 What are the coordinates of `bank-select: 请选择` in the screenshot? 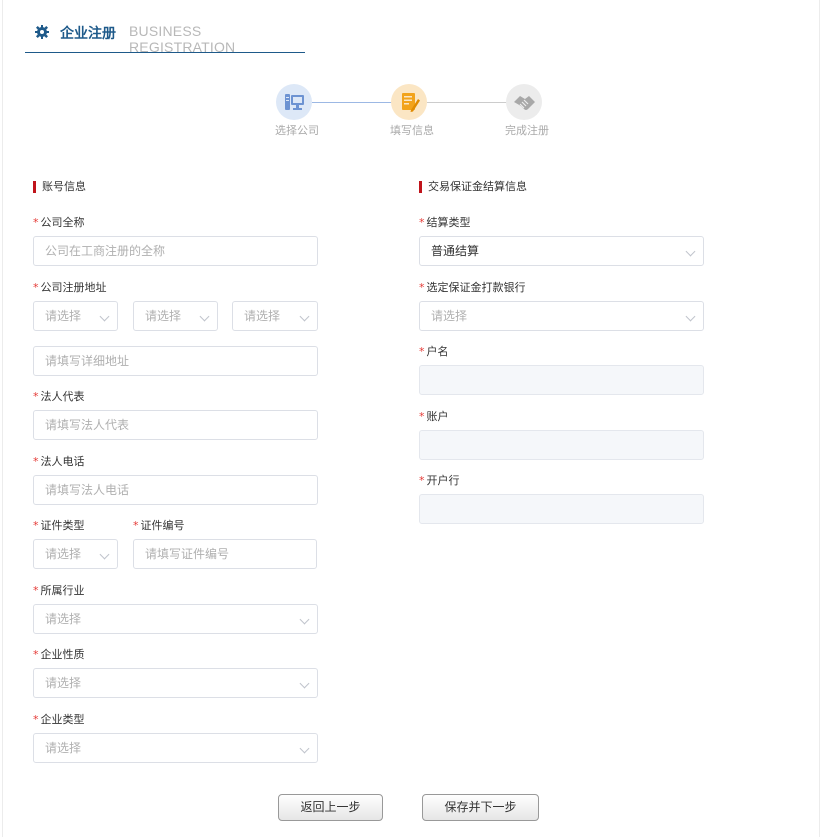 It's located at (561, 316).